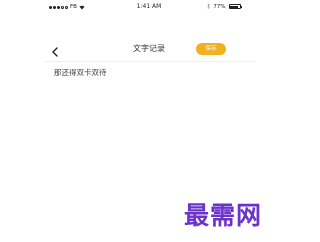  What do you see at coordinates (149, 61) in the screenshot?
I see `divider` at bounding box center [149, 61].